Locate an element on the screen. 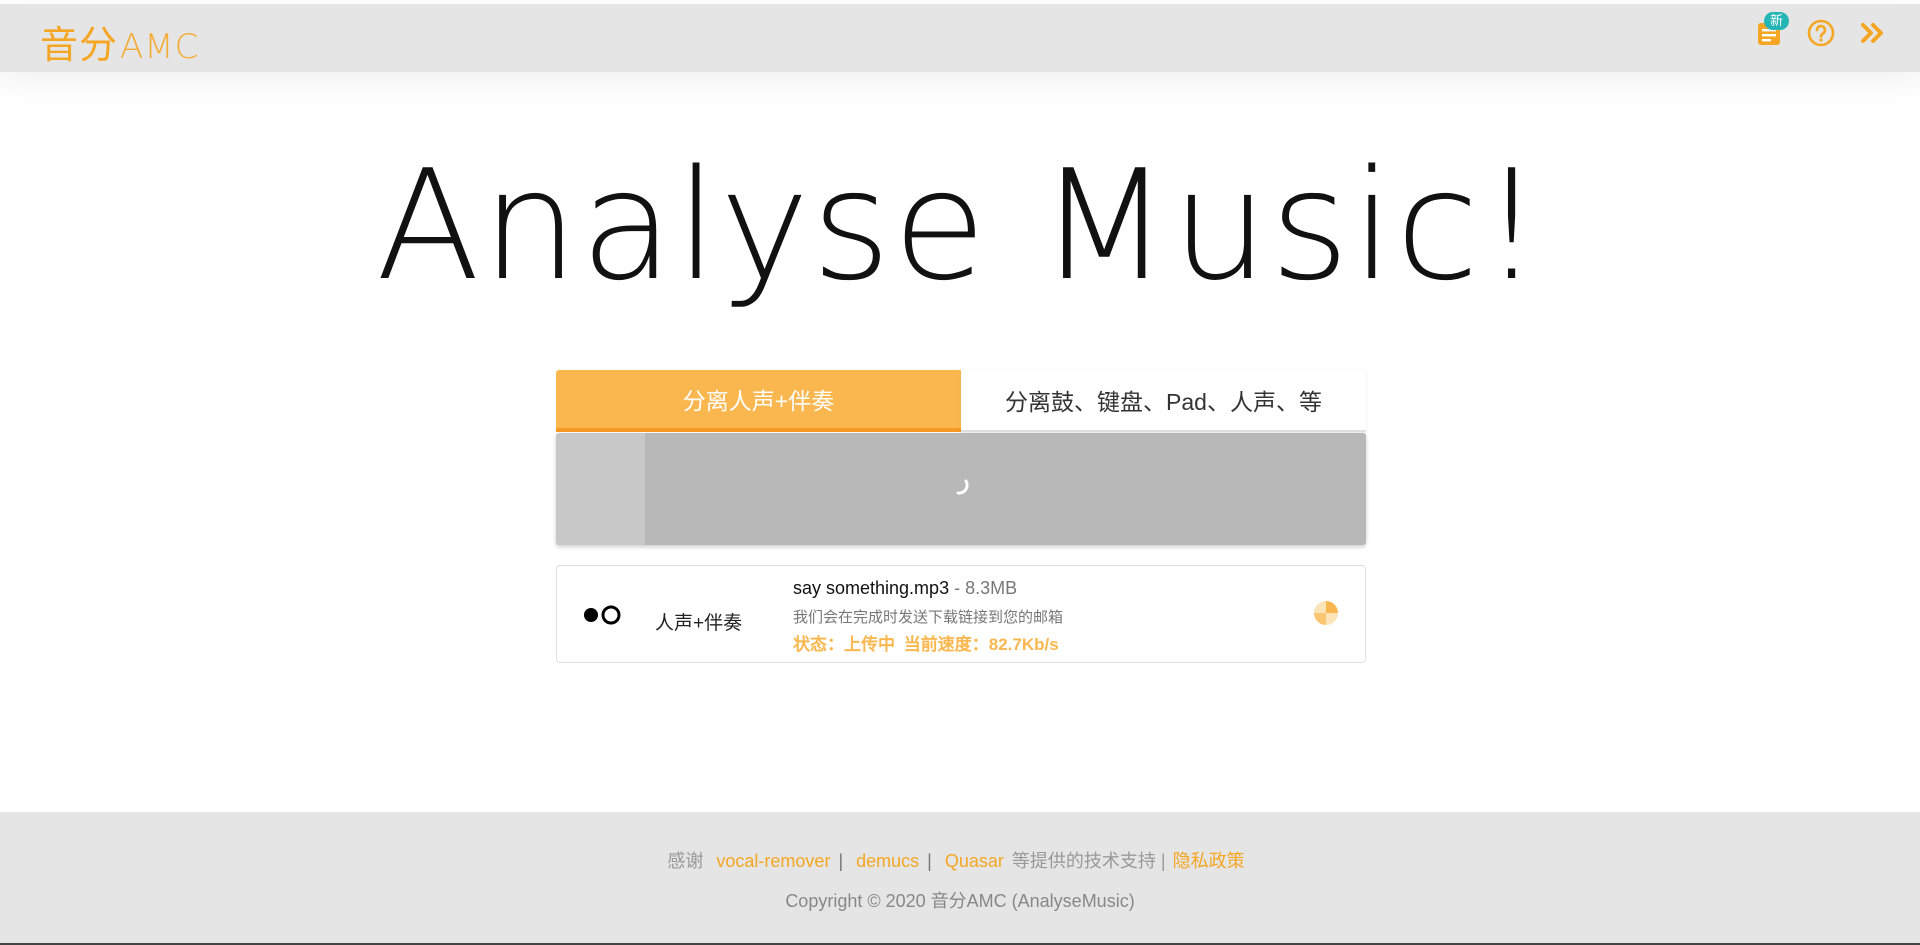 The height and width of the screenshot is (945, 1920). file-info: say something.mp3 - 8.3MB is located at coordinates (905, 588).